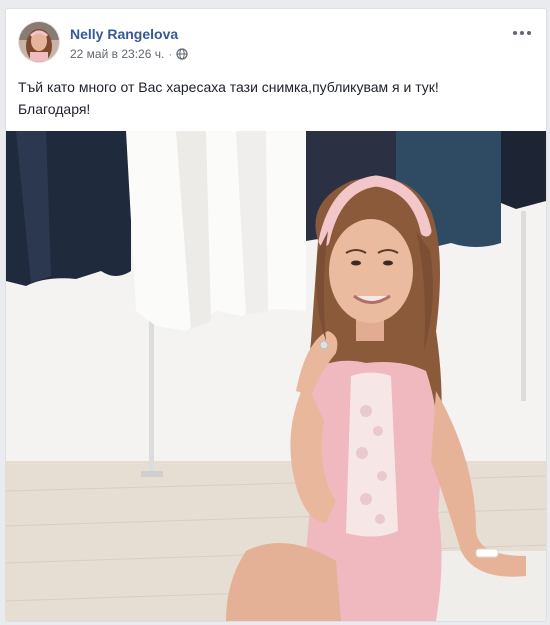  I want to click on avatar-portrait, so click(39, 42).